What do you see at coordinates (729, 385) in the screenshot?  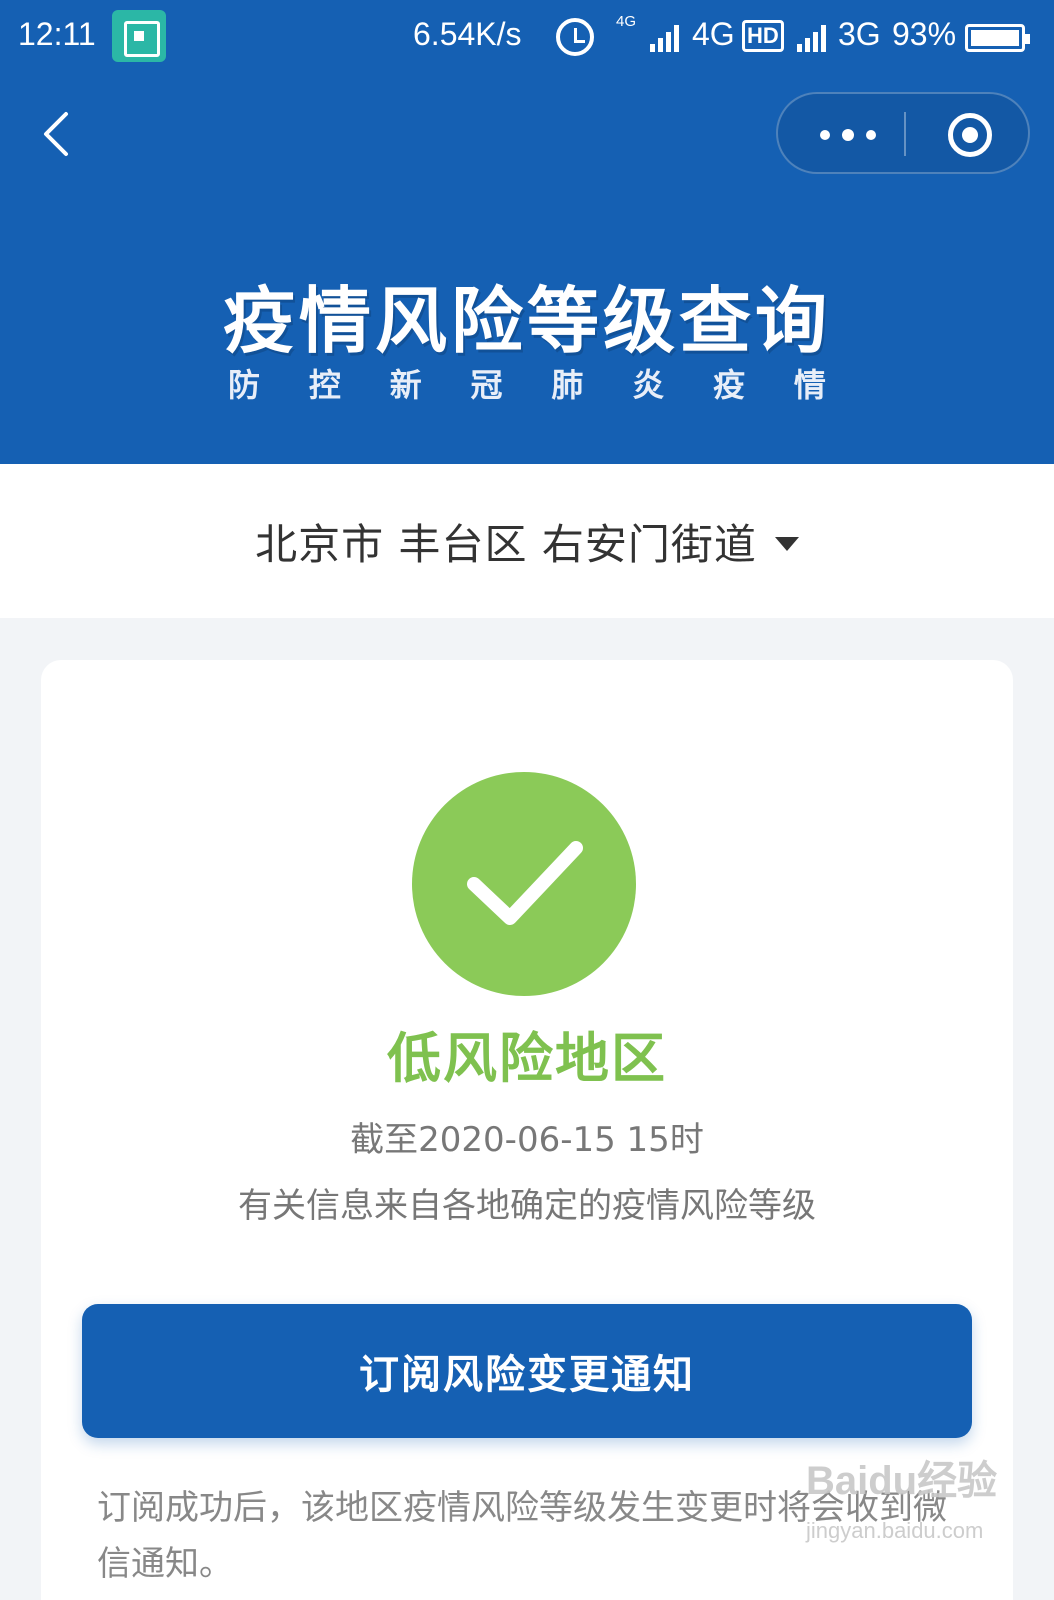 I see `subtitle-char: 疫` at bounding box center [729, 385].